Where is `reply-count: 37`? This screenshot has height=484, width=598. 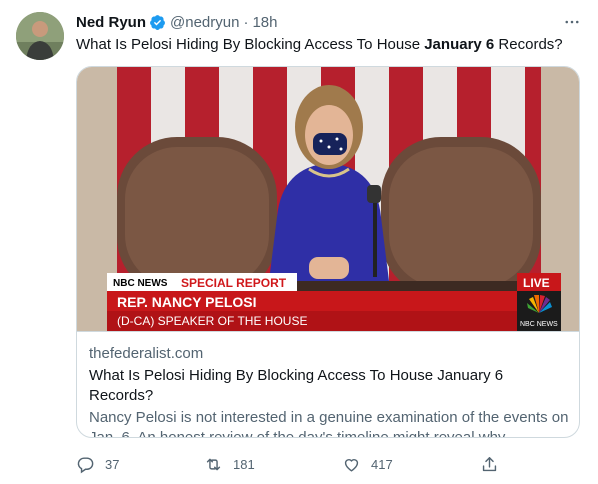
reply-count: 37 is located at coordinates (112, 464).